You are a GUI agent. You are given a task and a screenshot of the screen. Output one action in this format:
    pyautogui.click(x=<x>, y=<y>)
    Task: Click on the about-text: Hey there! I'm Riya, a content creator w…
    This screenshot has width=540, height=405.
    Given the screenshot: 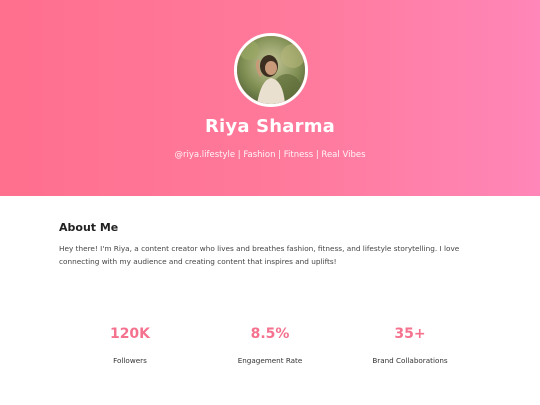 What is the action you would take?
    pyautogui.click(x=259, y=255)
    